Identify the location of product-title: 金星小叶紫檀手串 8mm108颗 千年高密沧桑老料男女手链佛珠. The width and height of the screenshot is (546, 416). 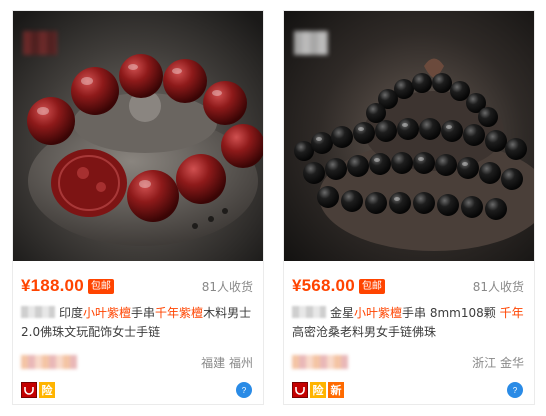
(408, 324).